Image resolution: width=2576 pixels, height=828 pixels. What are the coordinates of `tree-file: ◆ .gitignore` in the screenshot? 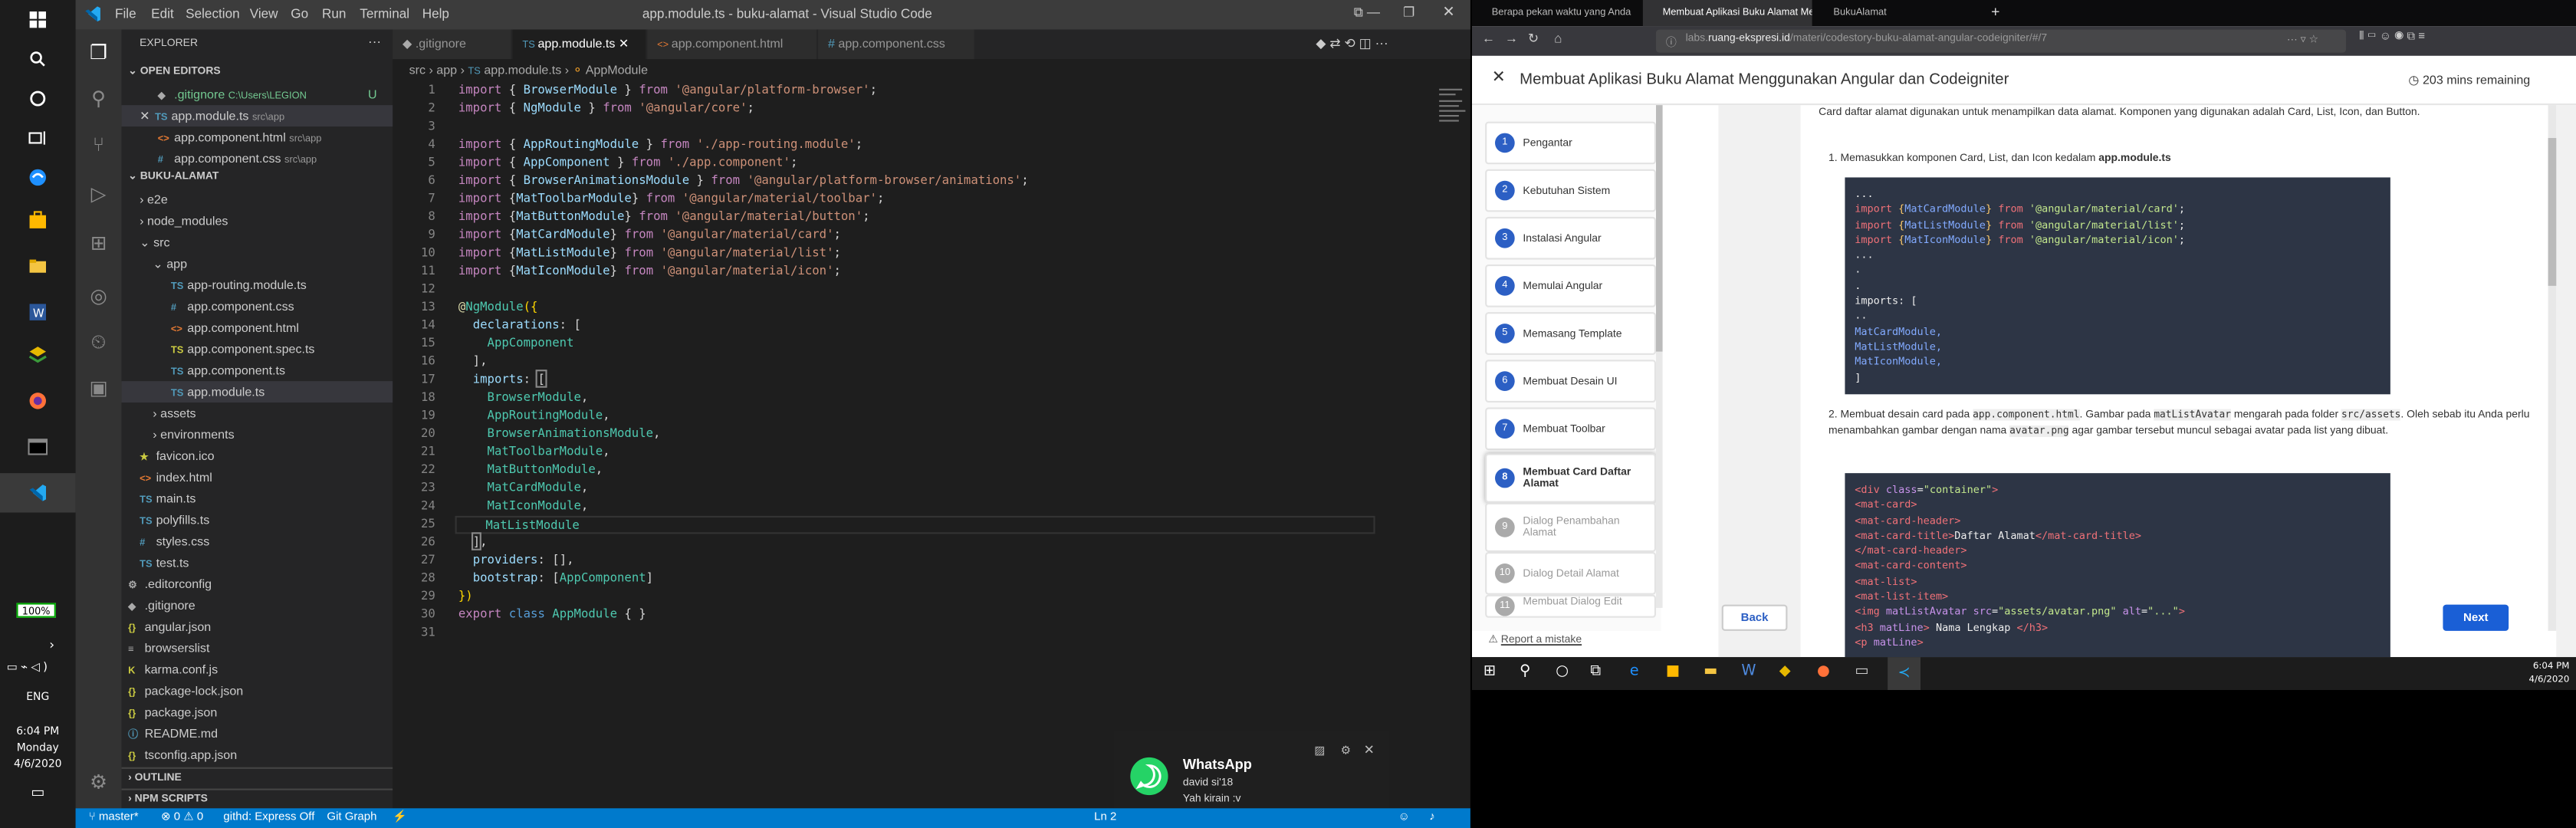 It's located at (257, 605).